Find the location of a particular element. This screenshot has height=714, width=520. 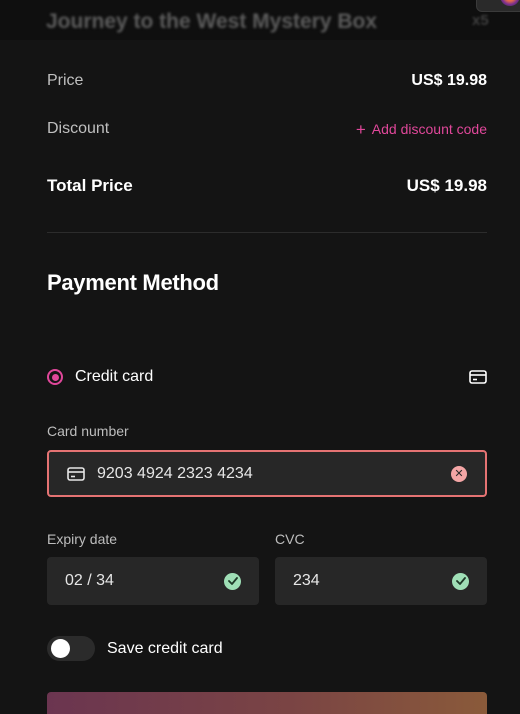

product-quantity: x5 is located at coordinates (480, 20).